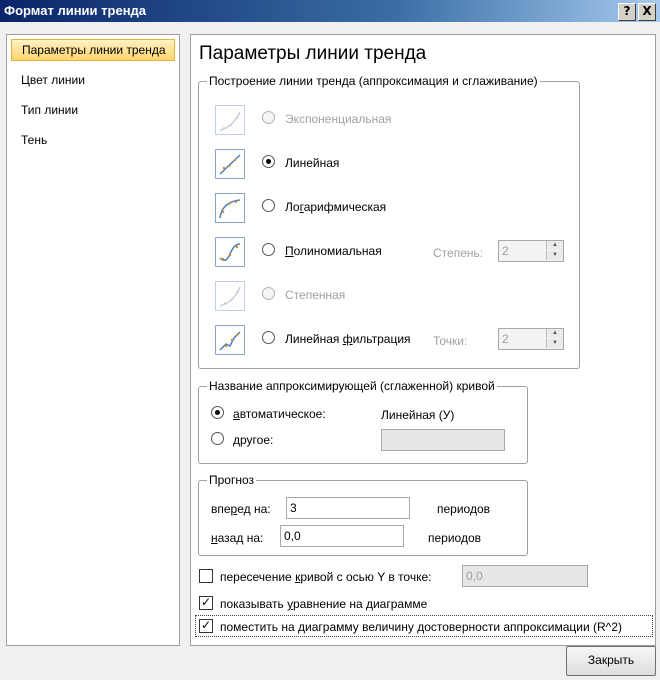 This screenshot has width=660, height=680. Describe the element at coordinates (279, 414) in the screenshot. I see `auto-name-label: автоматическое:` at that location.